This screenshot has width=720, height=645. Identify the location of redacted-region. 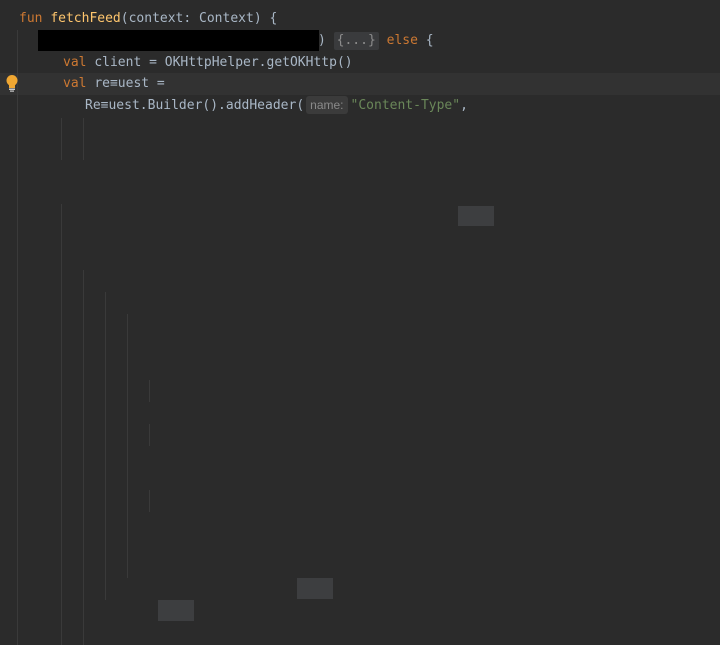
(178, 40).